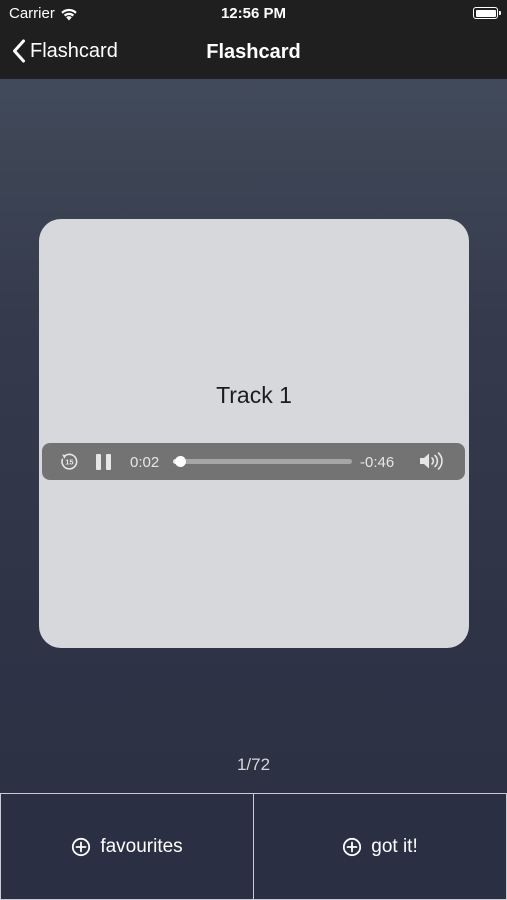 Image resolution: width=507 pixels, height=900 pixels. I want to click on battery-icon, so click(487, 13).